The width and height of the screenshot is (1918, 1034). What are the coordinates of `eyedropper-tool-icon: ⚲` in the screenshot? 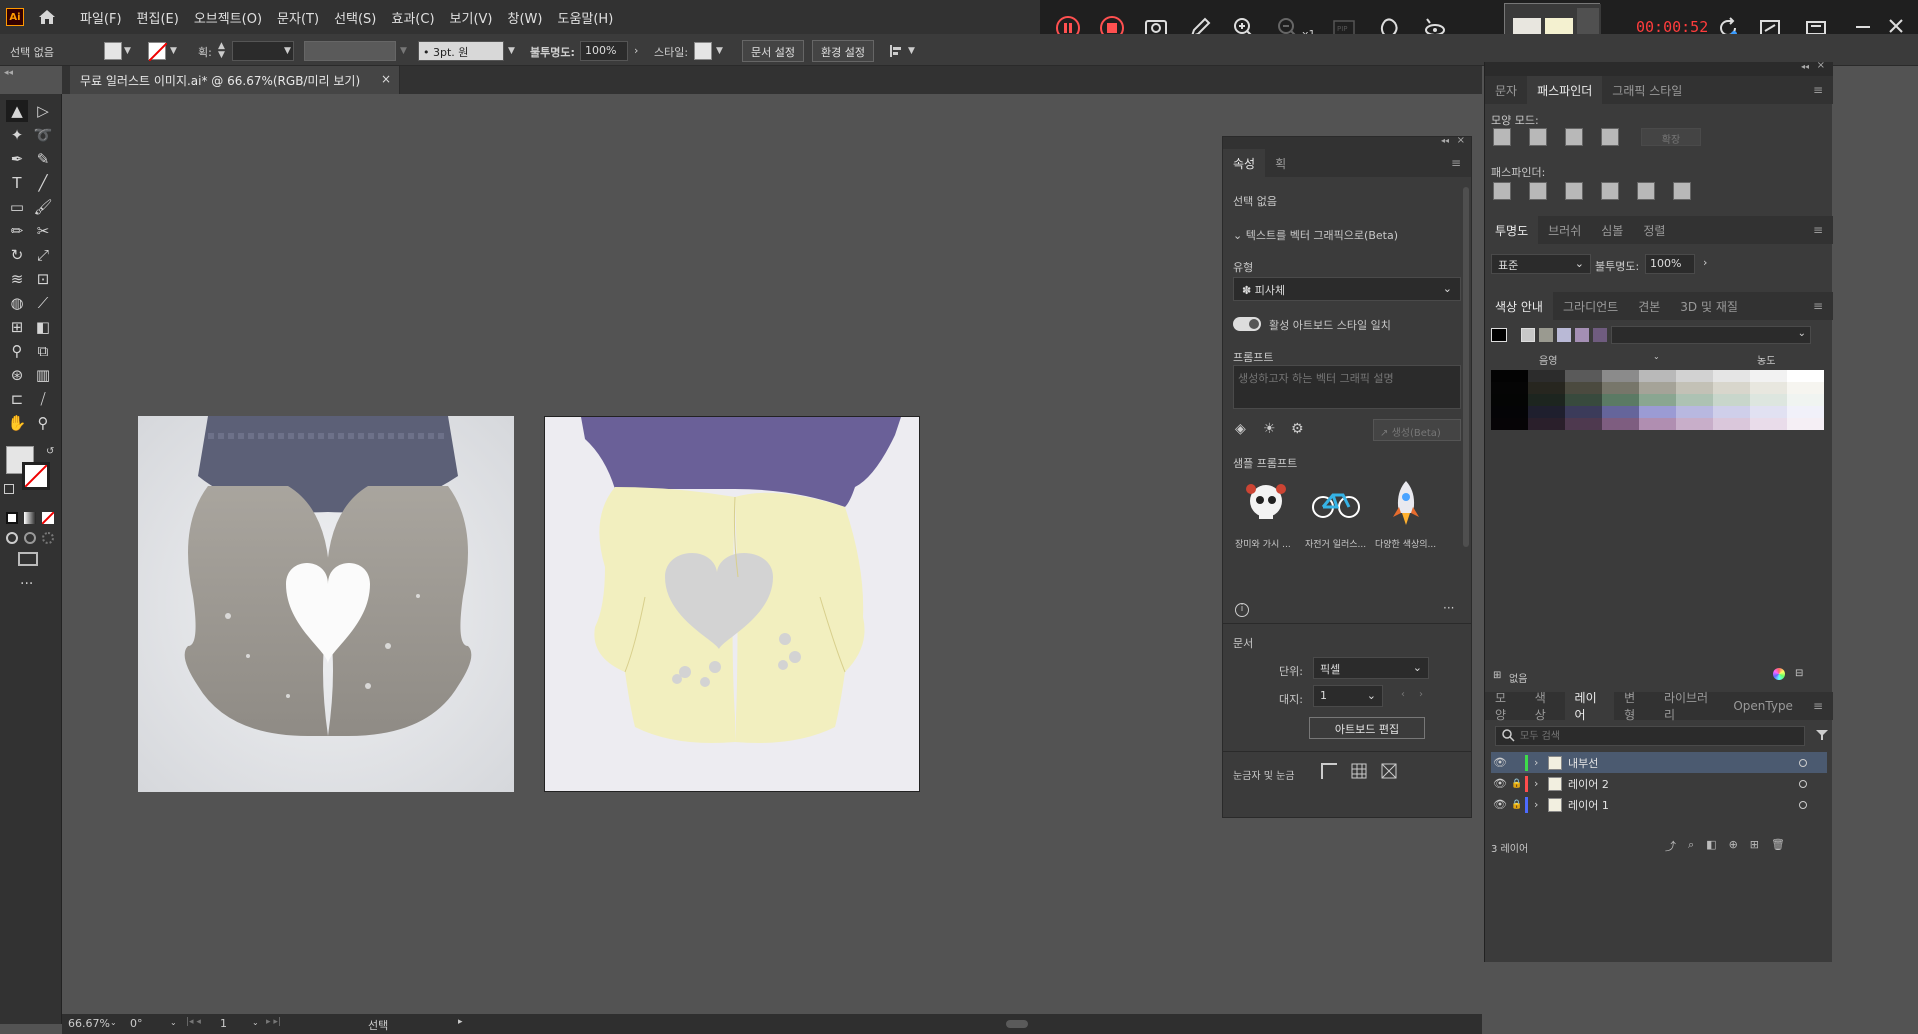 It's located at (17, 351).